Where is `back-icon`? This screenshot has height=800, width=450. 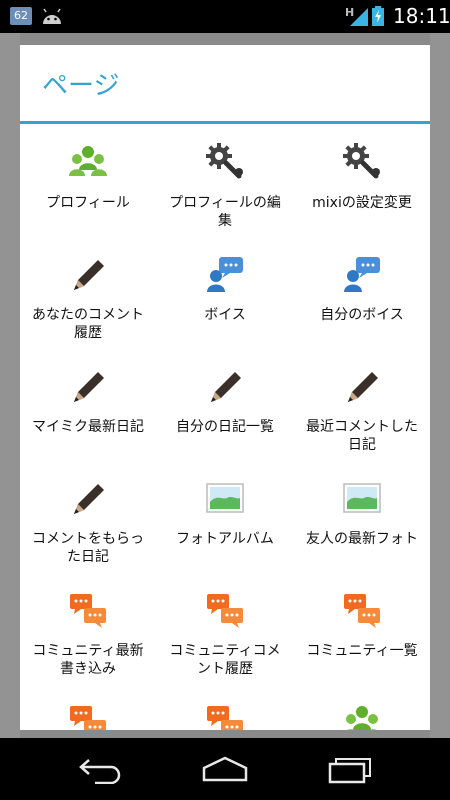
back-icon is located at coordinates (100, 769).